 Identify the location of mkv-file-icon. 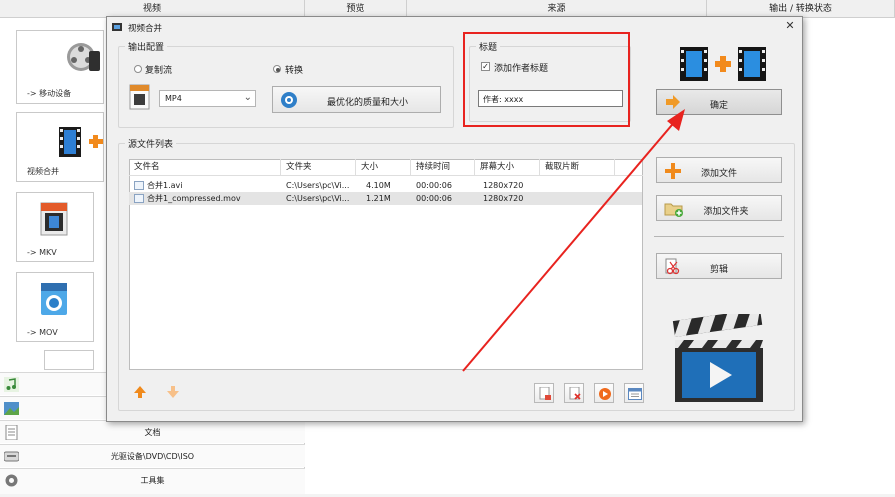
(55, 219).